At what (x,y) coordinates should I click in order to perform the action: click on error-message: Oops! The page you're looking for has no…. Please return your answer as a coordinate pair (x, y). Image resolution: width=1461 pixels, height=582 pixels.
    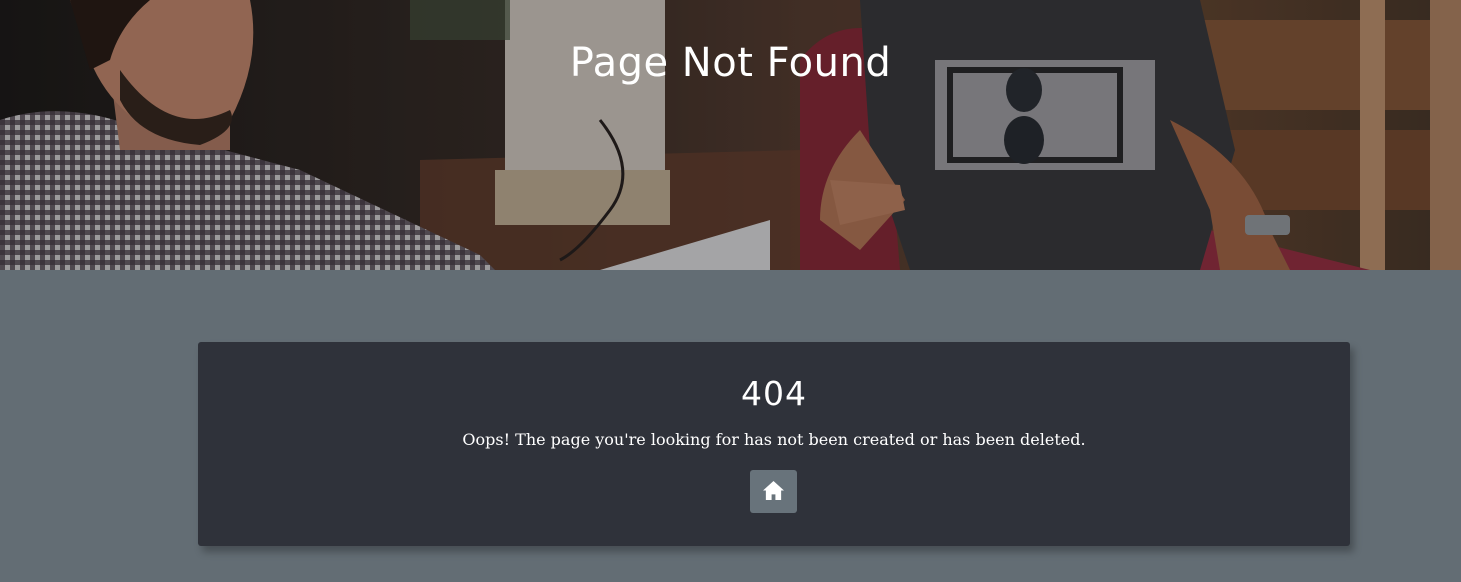
    Looking at the image, I should click on (774, 439).